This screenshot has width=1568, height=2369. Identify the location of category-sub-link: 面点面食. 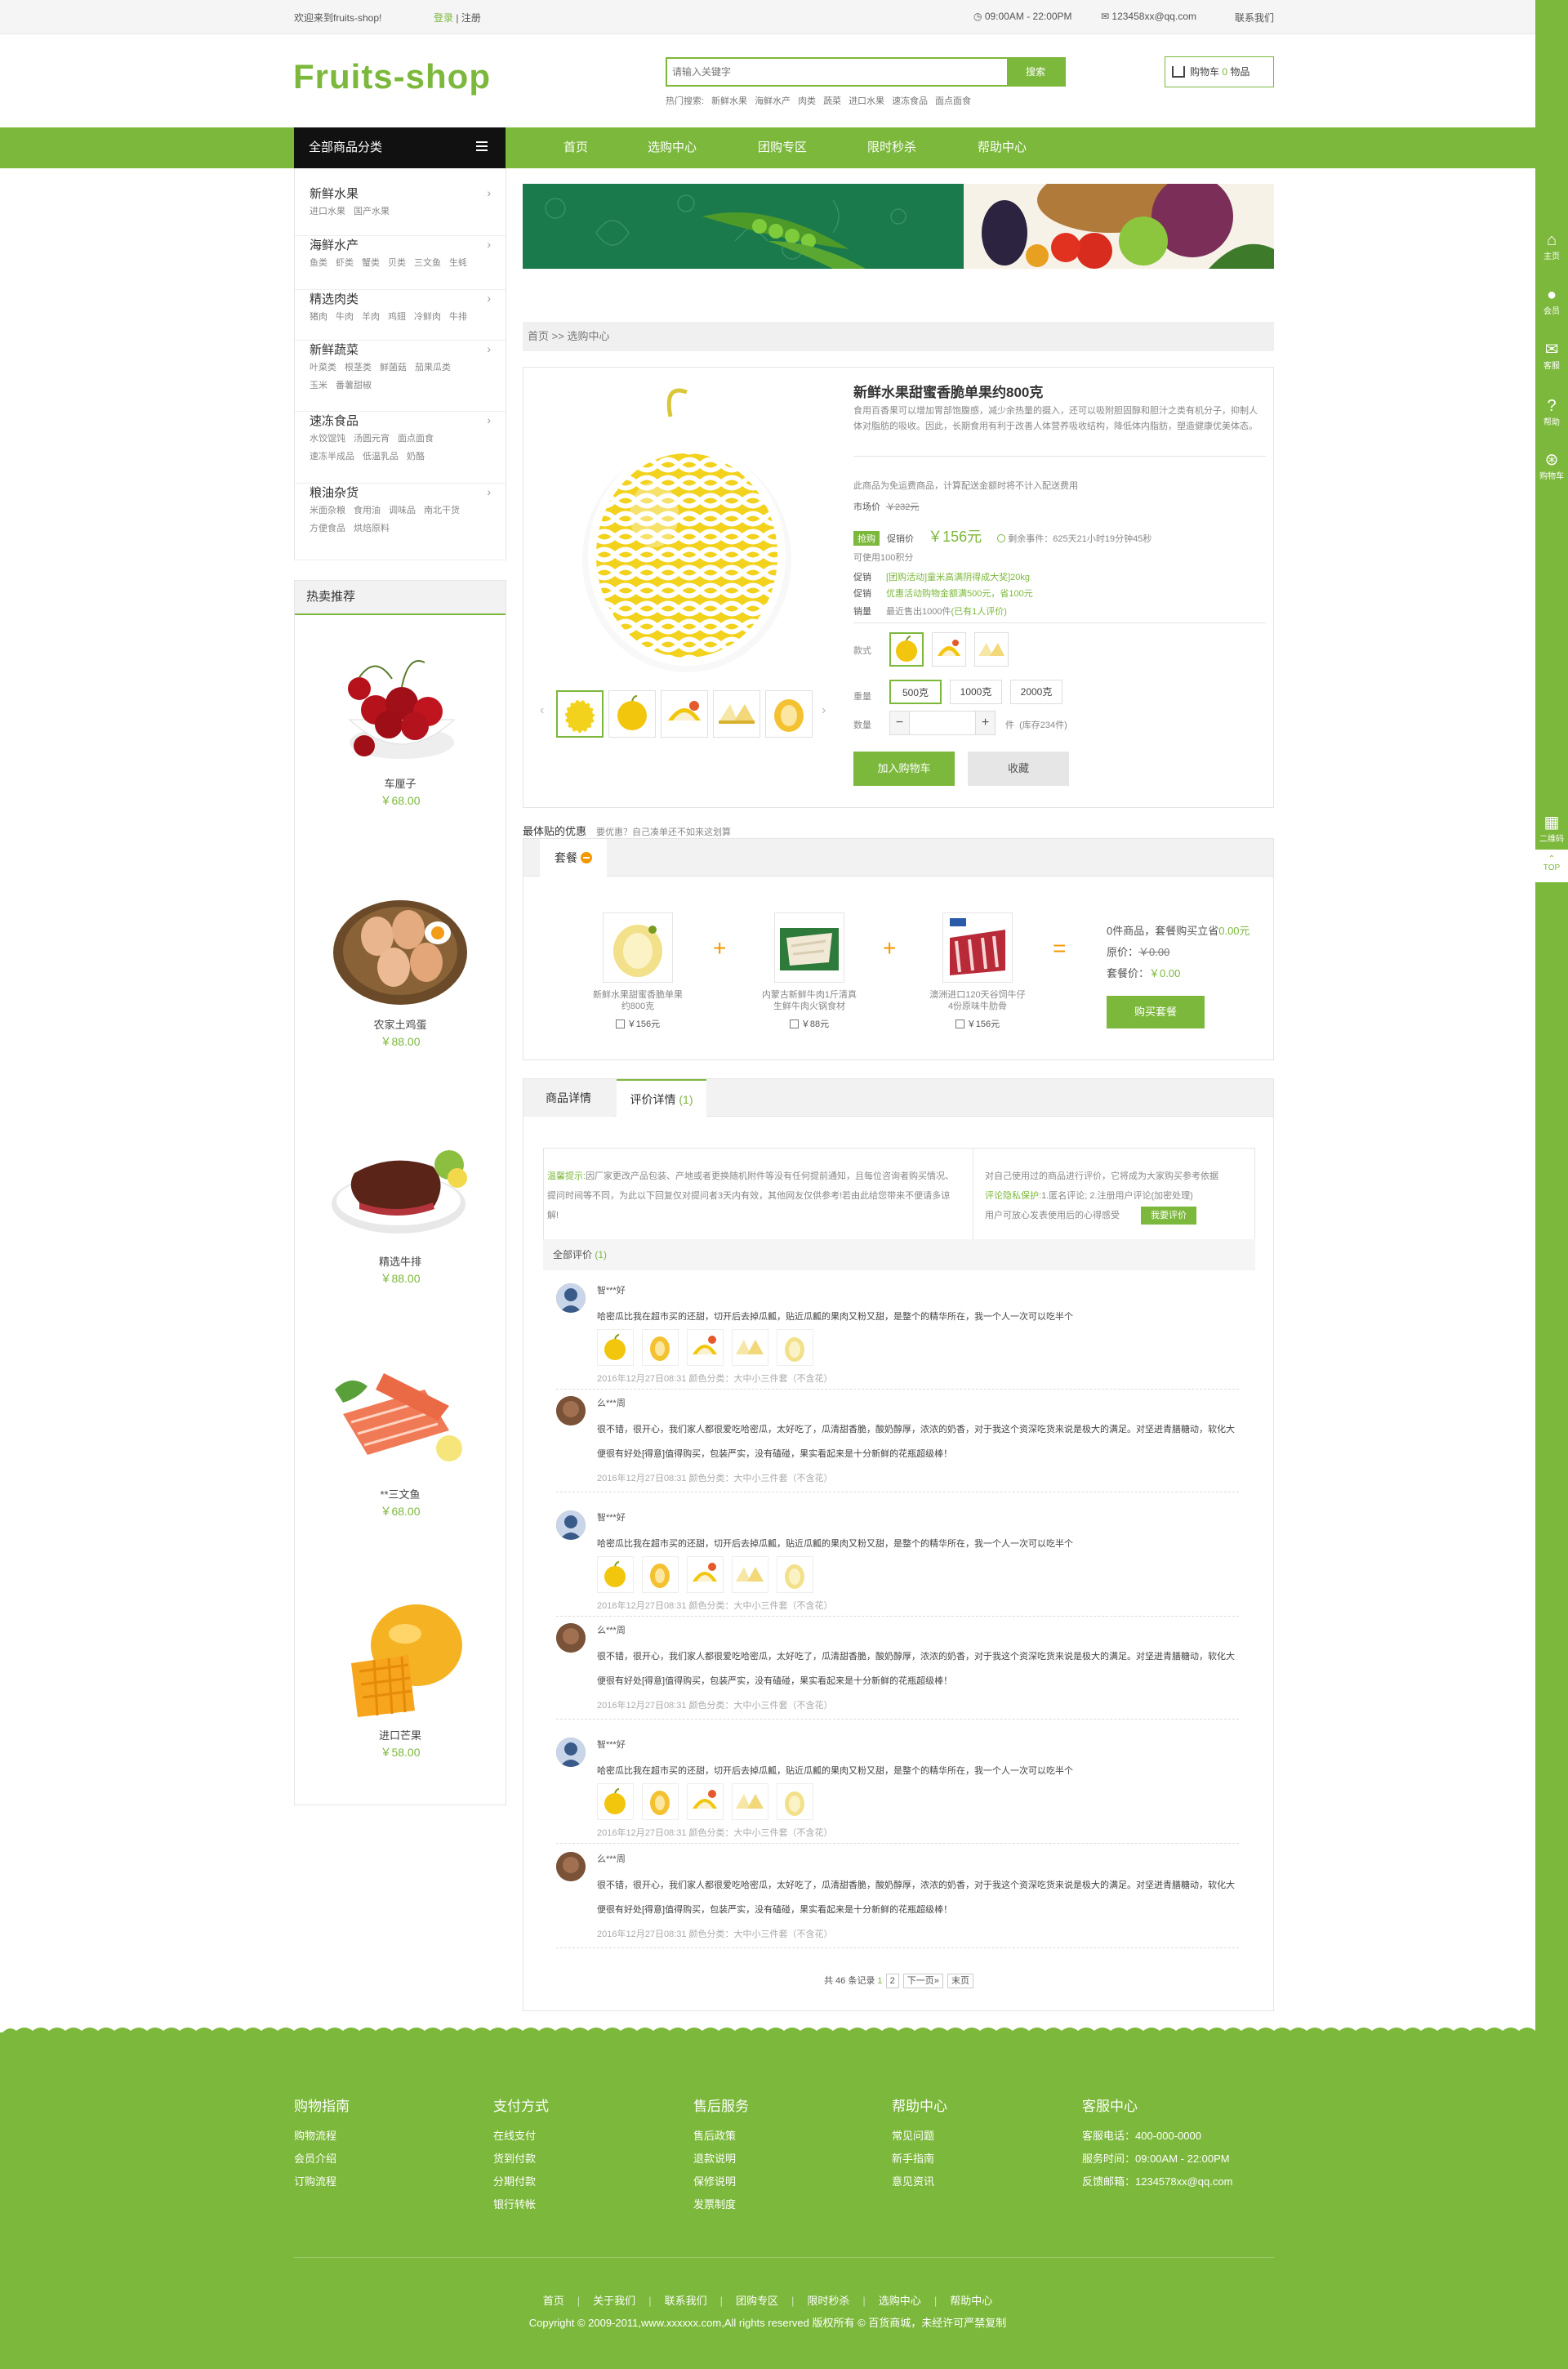
(416, 439).